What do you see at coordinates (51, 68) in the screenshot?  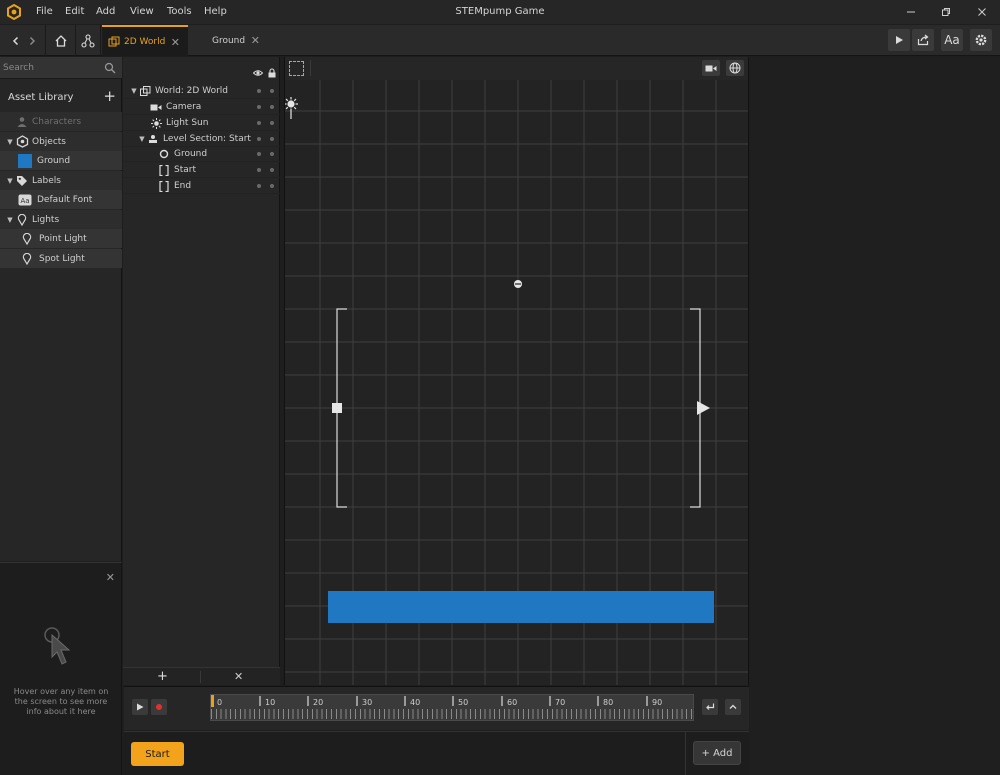 I see `asset-search-input` at bounding box center [51, 68].